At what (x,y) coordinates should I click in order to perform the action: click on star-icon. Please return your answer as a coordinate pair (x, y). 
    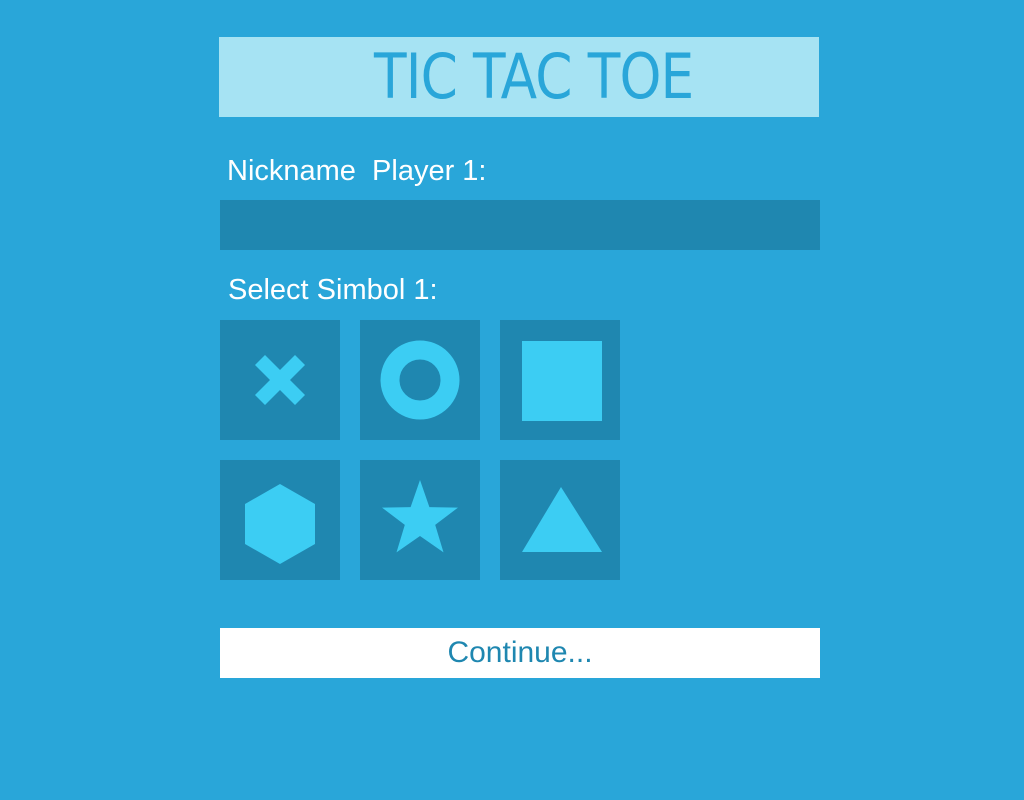
    Looking at the image, I should click on (420, 516).